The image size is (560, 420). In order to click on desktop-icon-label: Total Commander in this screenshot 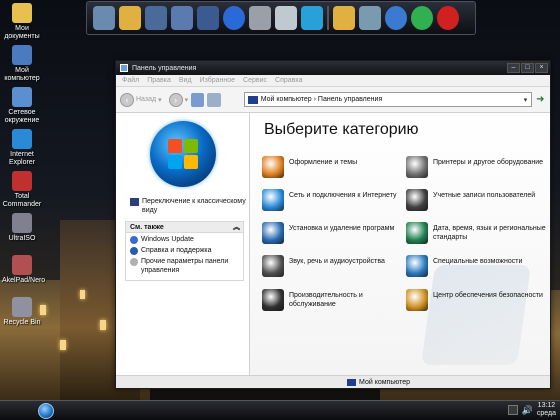, I will do `click(22, 200)`.